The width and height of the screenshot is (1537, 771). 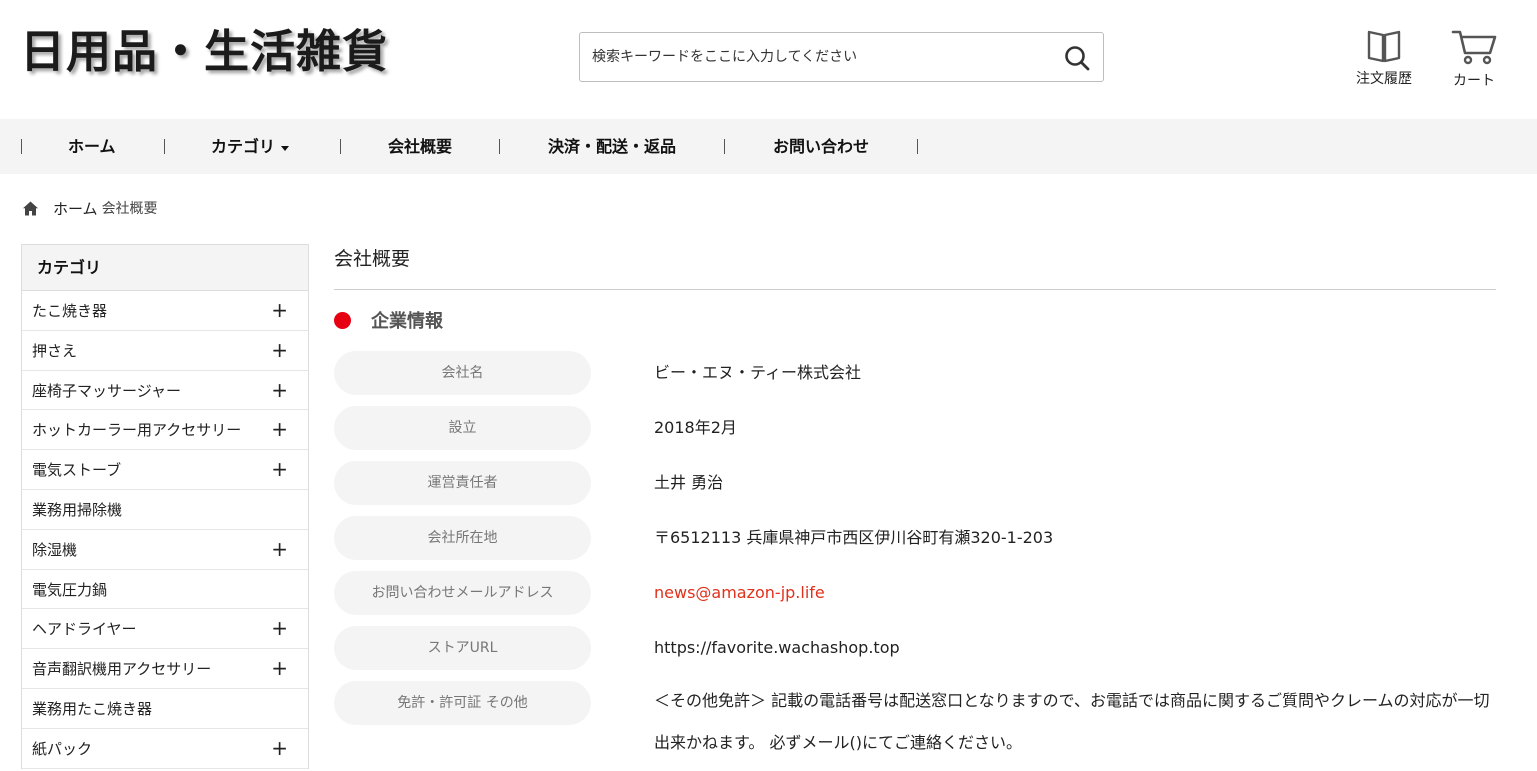 What do you see at coordinates (106, 390) in the screenshot?
I see `category-label: 座椅子マッサージャー` at bounding box center [106, 390].